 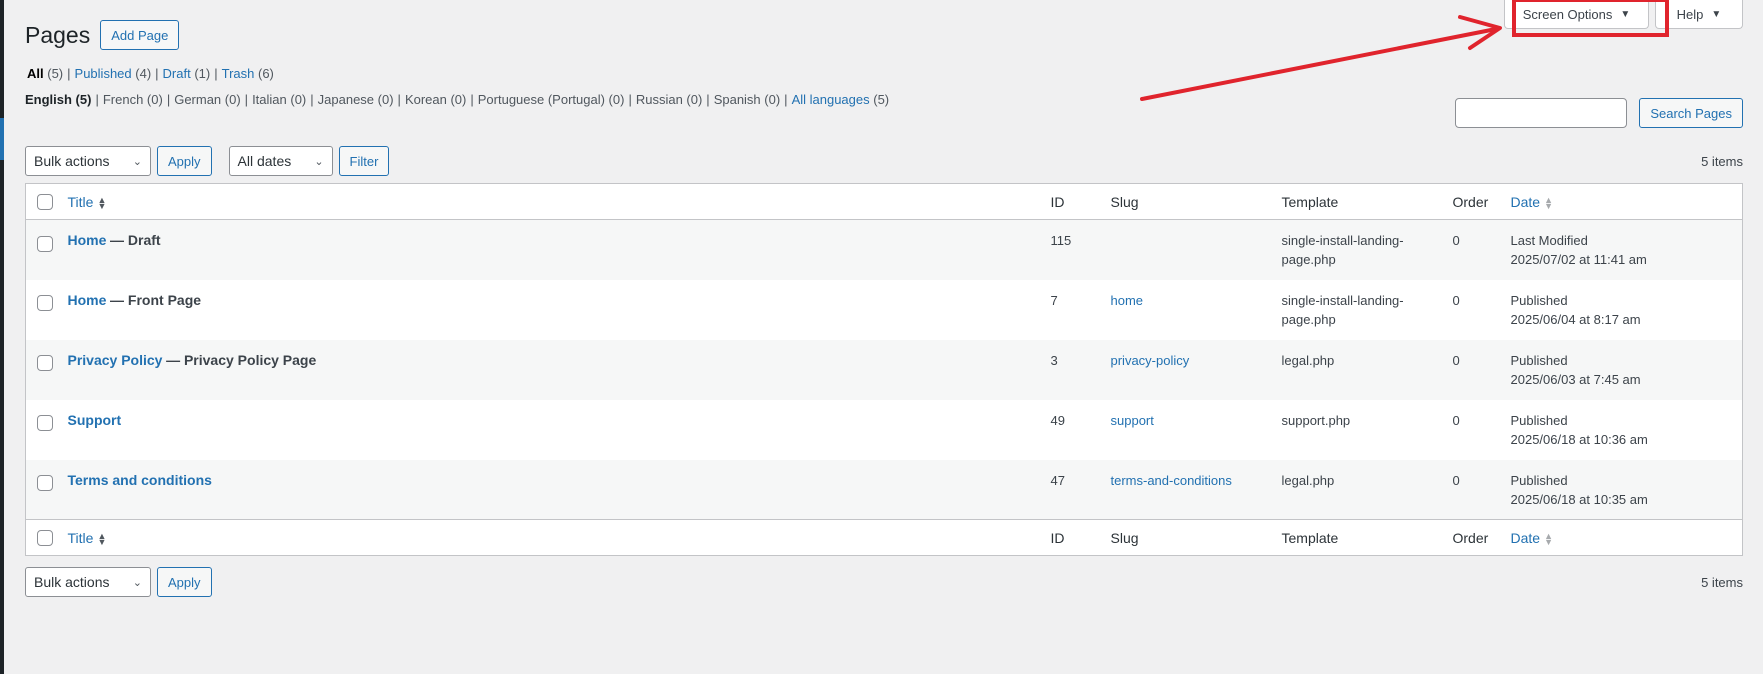 What do you see at coordinates (1057, 480) in the screenshot?
I see `id-cell: 47` at bounding box center [1057, 480].